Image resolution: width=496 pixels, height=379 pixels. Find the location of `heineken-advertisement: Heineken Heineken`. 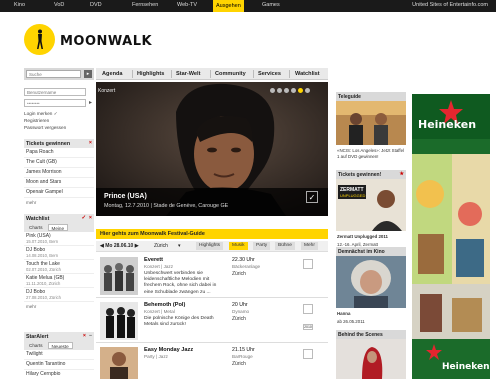

heineken-advertisement: Heineken Heineken is located at coordinates (451, 236).